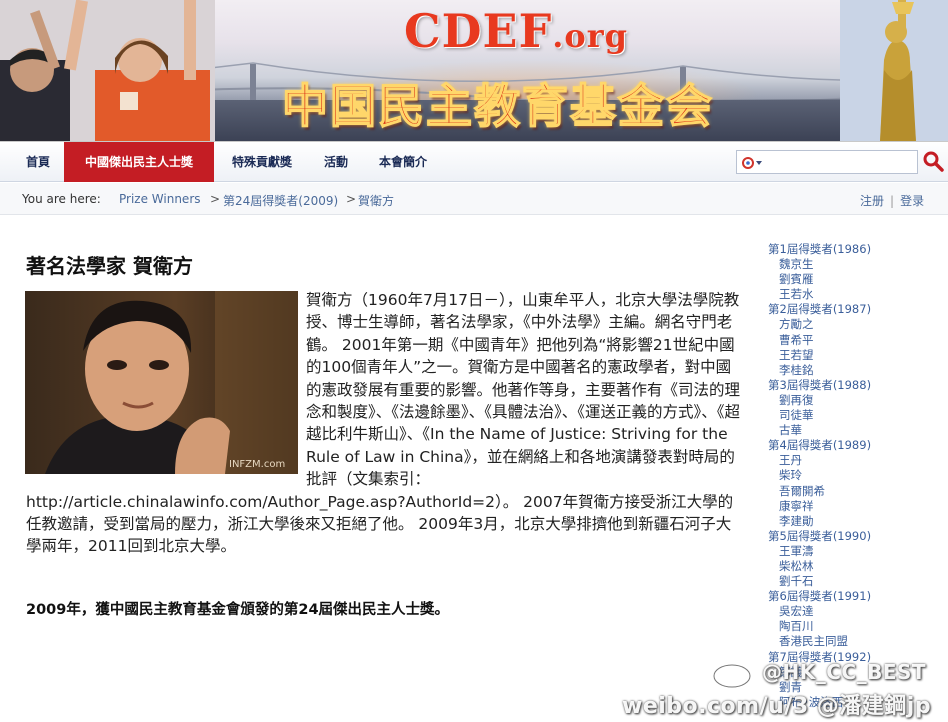 The width and height of the screenshot is (948, 722). Describe the element at coordinates (853, 611) in the screenshot. I see `sidebar-winner-link: 吳宏達` at that location.